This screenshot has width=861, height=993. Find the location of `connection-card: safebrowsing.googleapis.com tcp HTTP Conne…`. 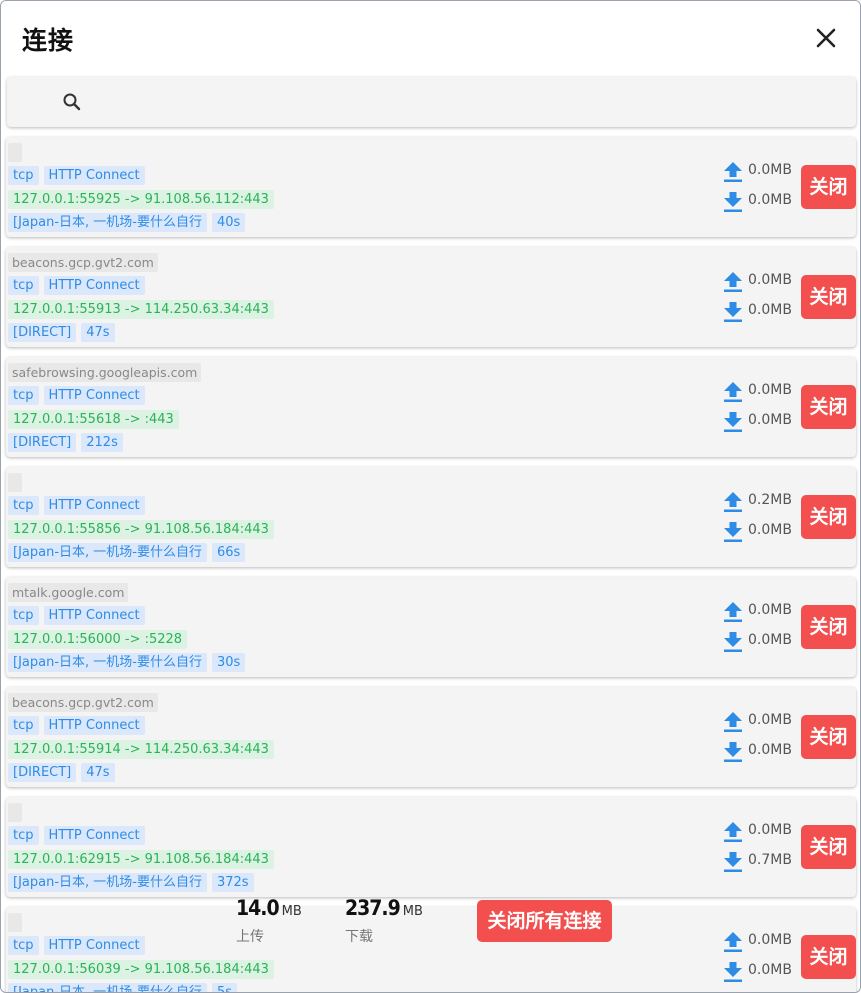

connection-card: safebrowsing.googleapis.com tcp HTTP Conne… is located at coordinates (431, 407).